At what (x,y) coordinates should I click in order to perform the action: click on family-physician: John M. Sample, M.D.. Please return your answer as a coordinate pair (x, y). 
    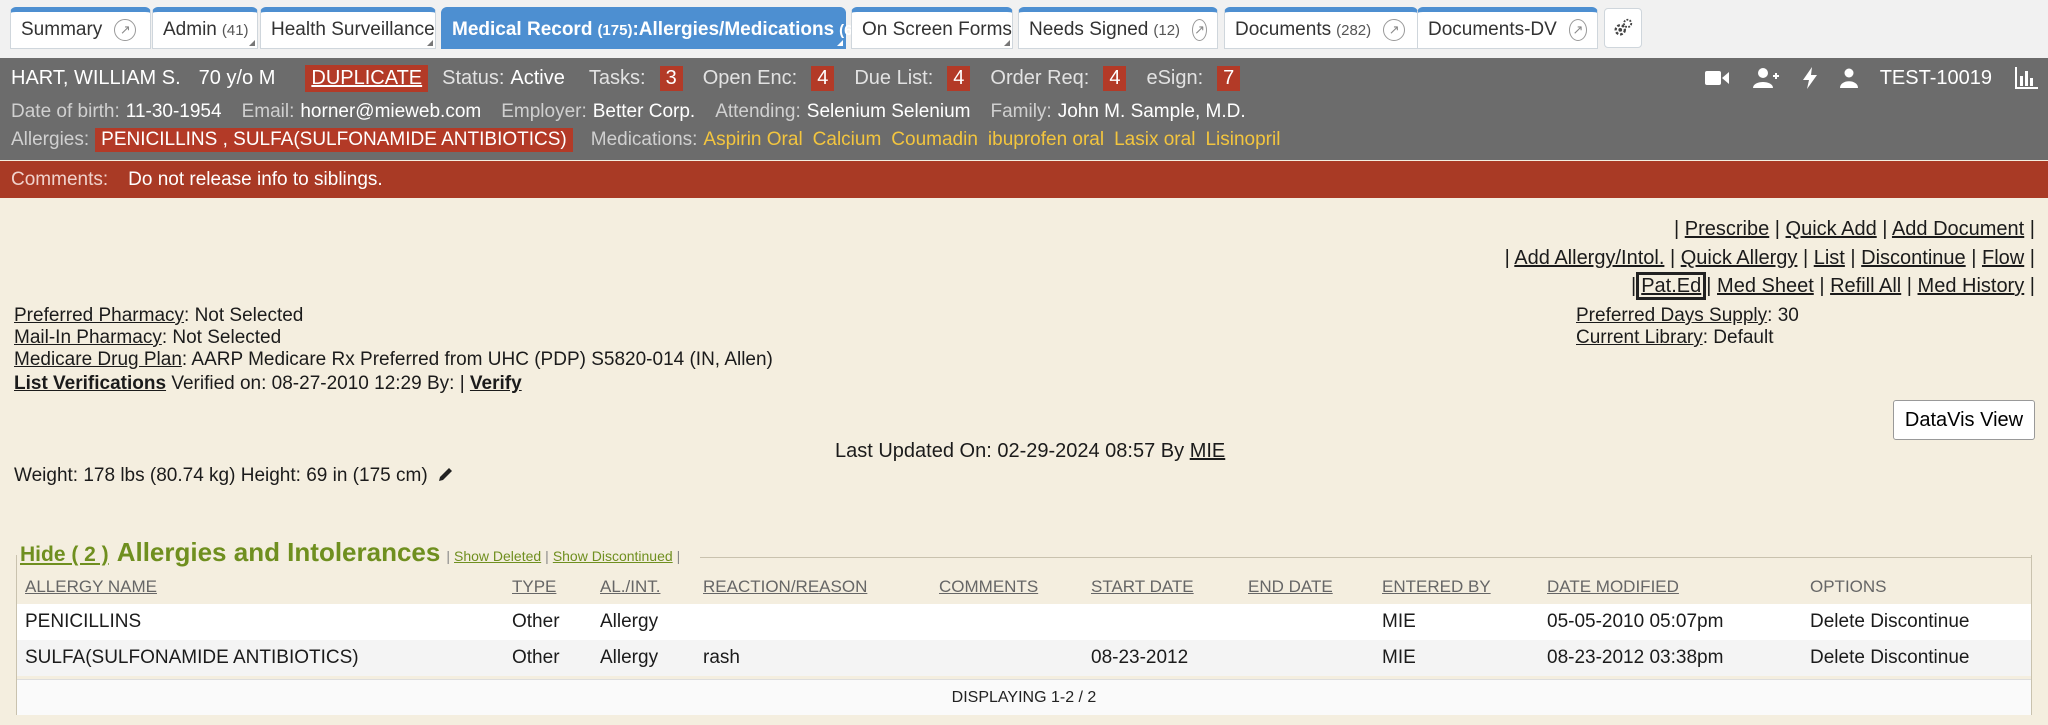
    Looking at the image, I should click on (1151, 111).